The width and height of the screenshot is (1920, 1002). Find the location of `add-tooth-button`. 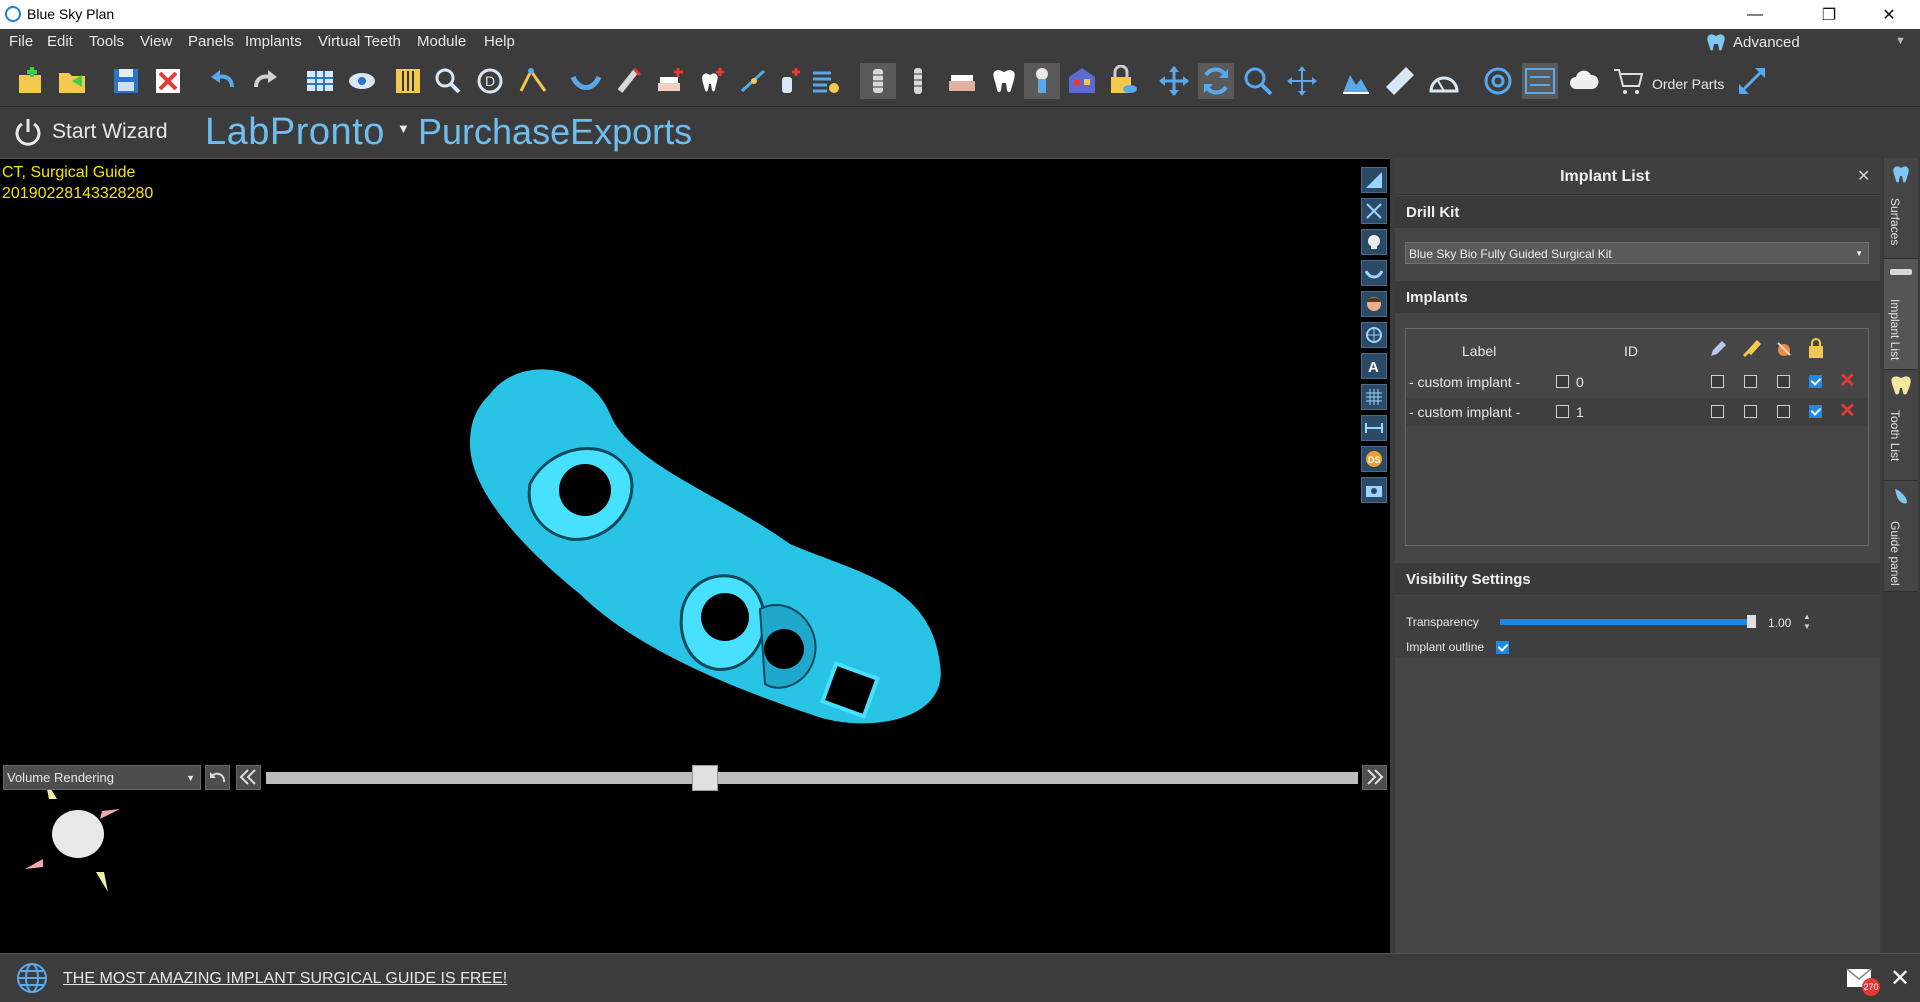

add-tooth-button is located at coordinates (670, 81).